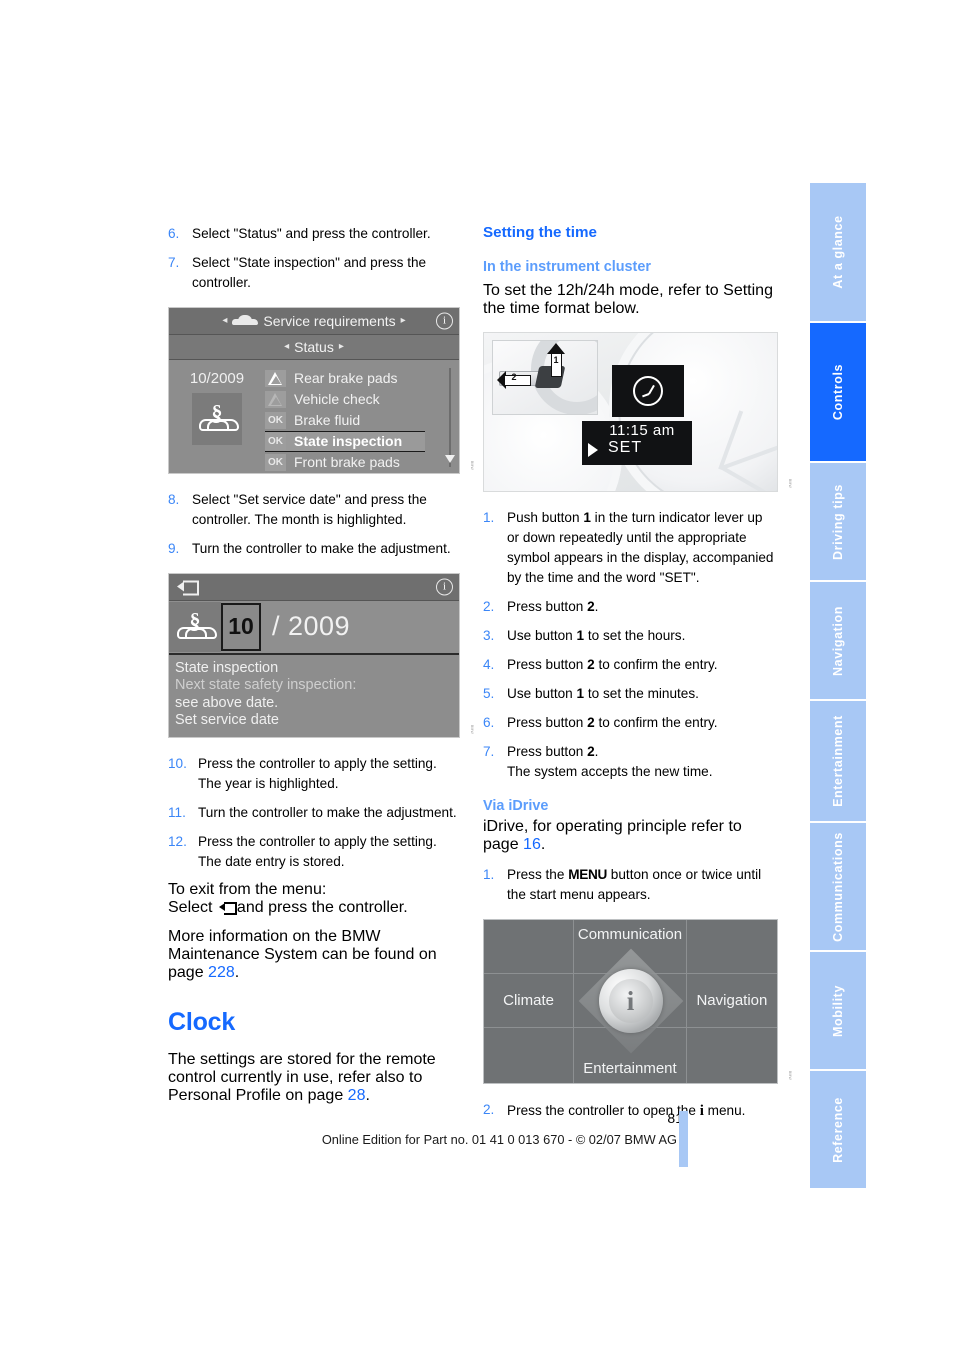 Image resolution: width=954 pixels, height=1351 pixels. What do you see at coordinates (556, 360) in the screenshot?
I see `callout-number-1: 1` at bounding box center [556, 360].